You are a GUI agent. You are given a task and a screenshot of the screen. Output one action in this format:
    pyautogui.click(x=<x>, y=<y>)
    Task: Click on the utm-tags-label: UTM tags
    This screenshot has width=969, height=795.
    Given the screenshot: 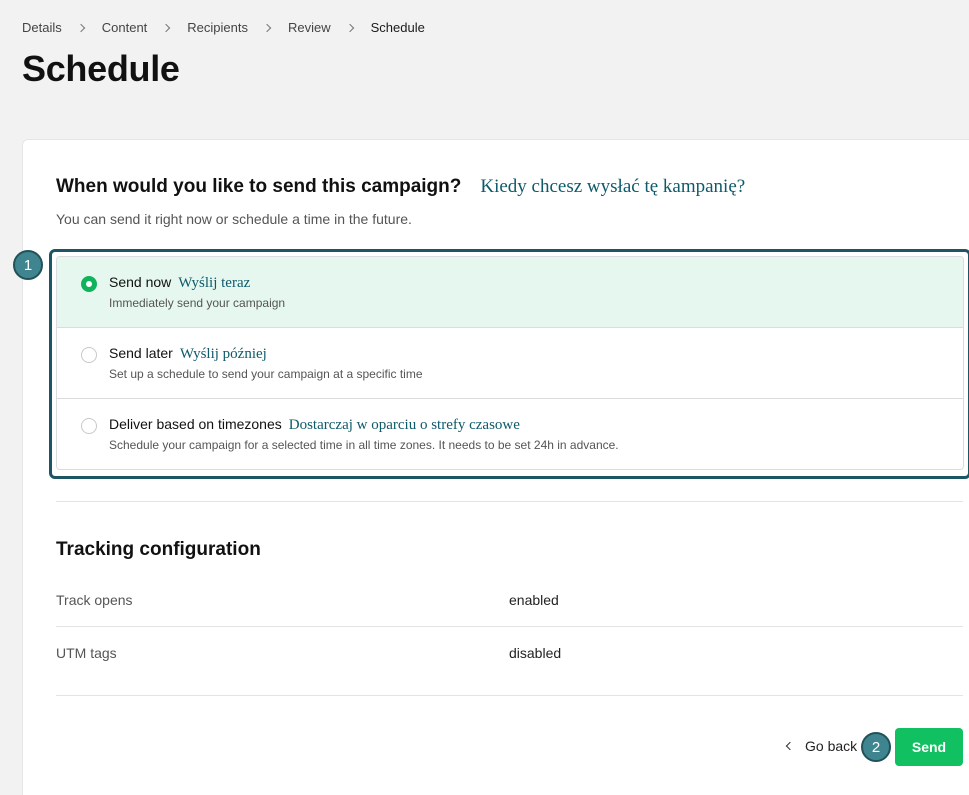 What is the action you would take?
    pyautogui.click(x=86, y=653)
    